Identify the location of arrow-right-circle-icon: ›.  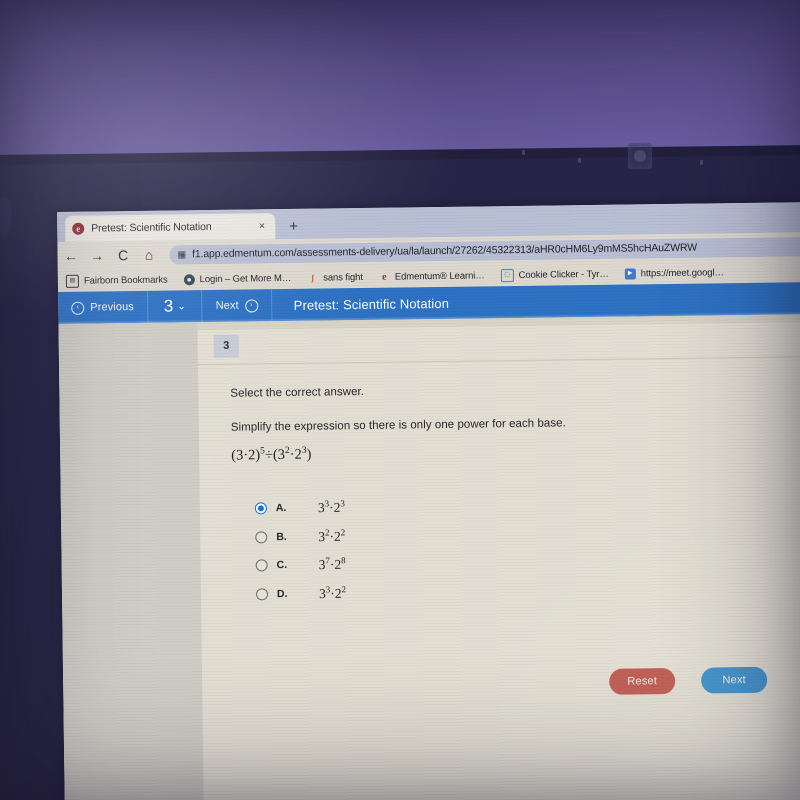
(251, 305).